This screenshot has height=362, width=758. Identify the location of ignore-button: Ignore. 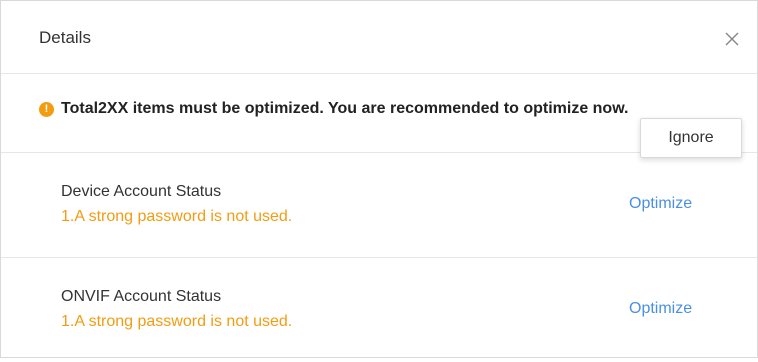
(691, 138).